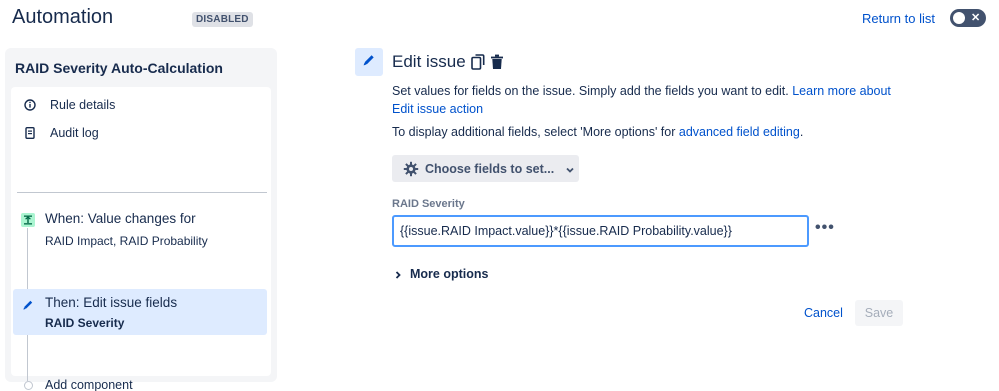  I want to click on more-options-toggle: More options, so click(441, 274).